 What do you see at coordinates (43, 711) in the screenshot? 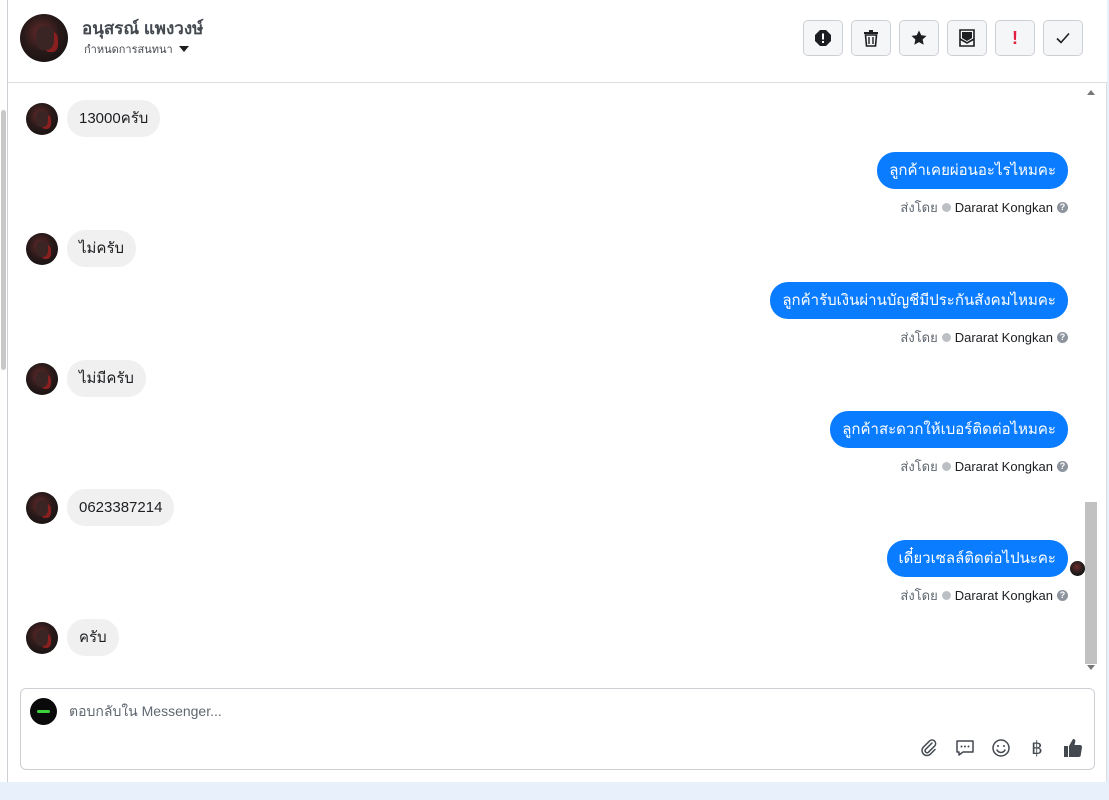
I see `page-avatar` at bounding box center [43, 711].